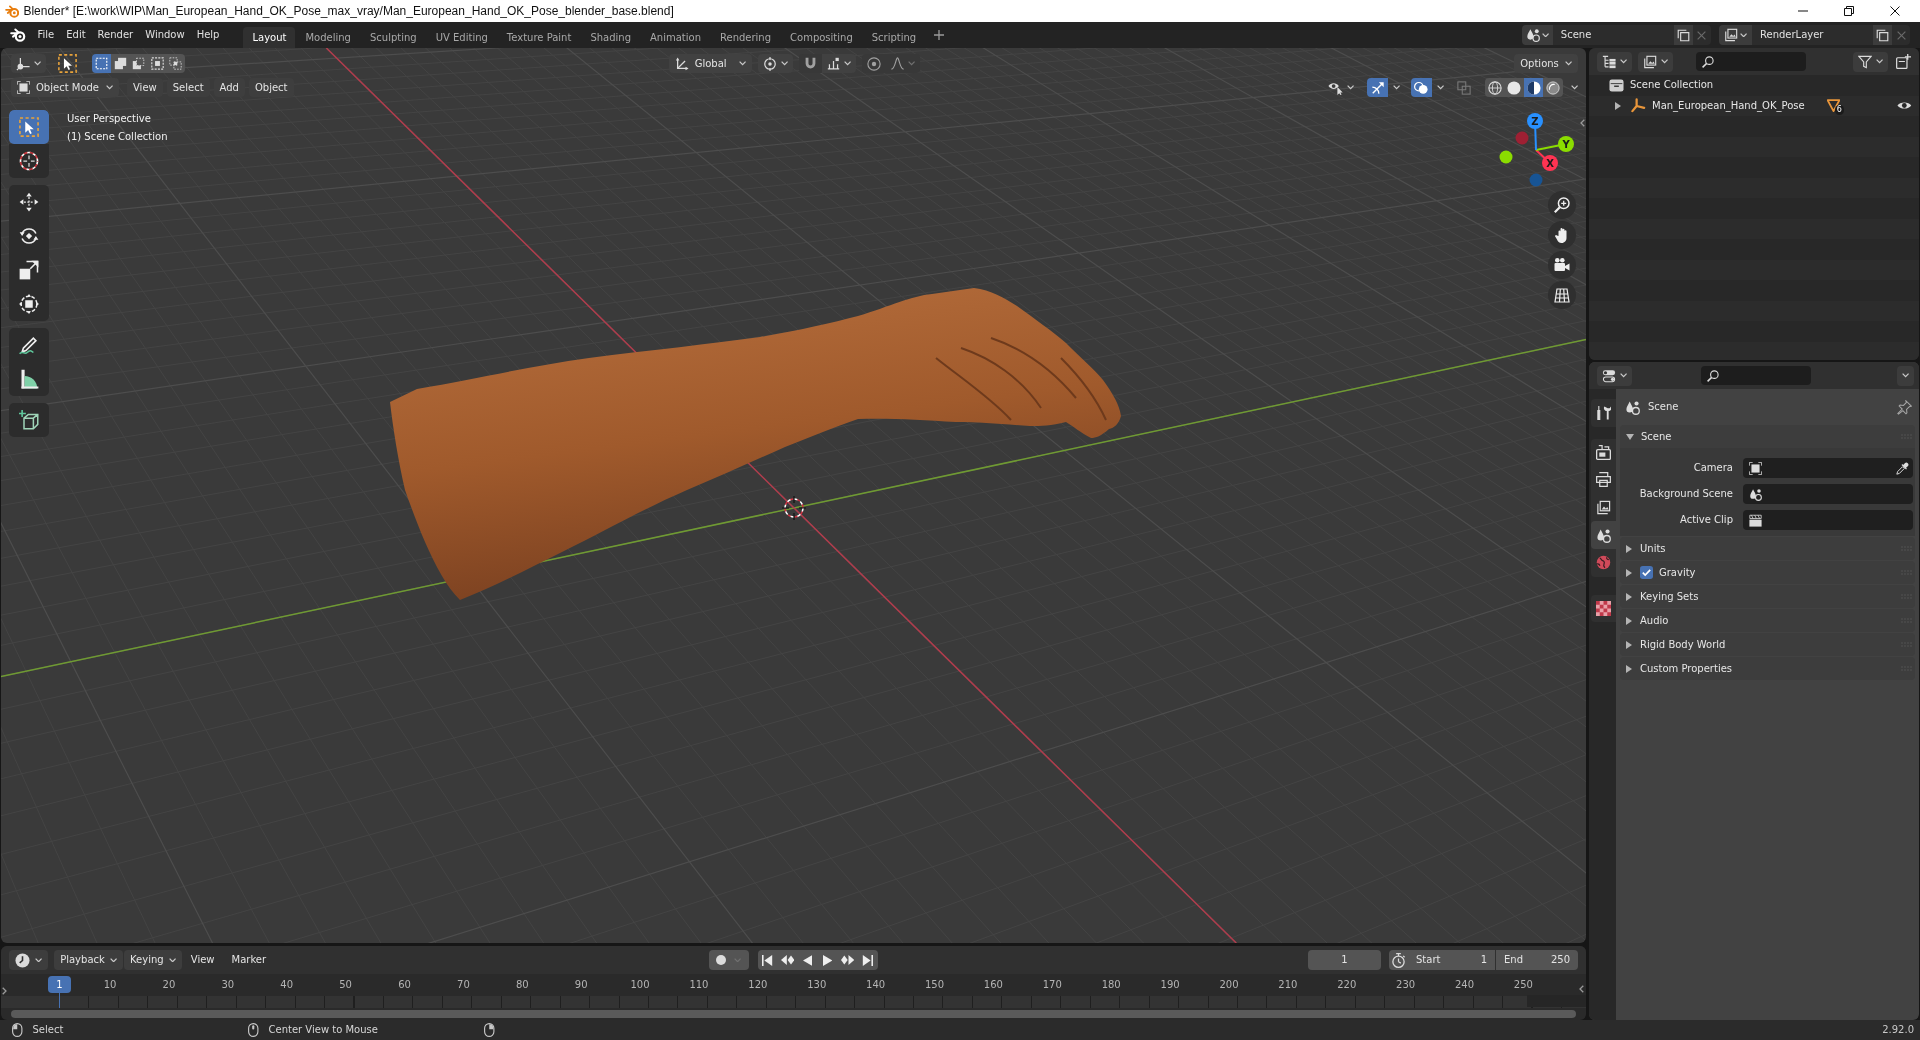  What do you see at coordinates (1603, 535) in the screenshot?
I see `properties-tab` at bounding box center [1603, 535].